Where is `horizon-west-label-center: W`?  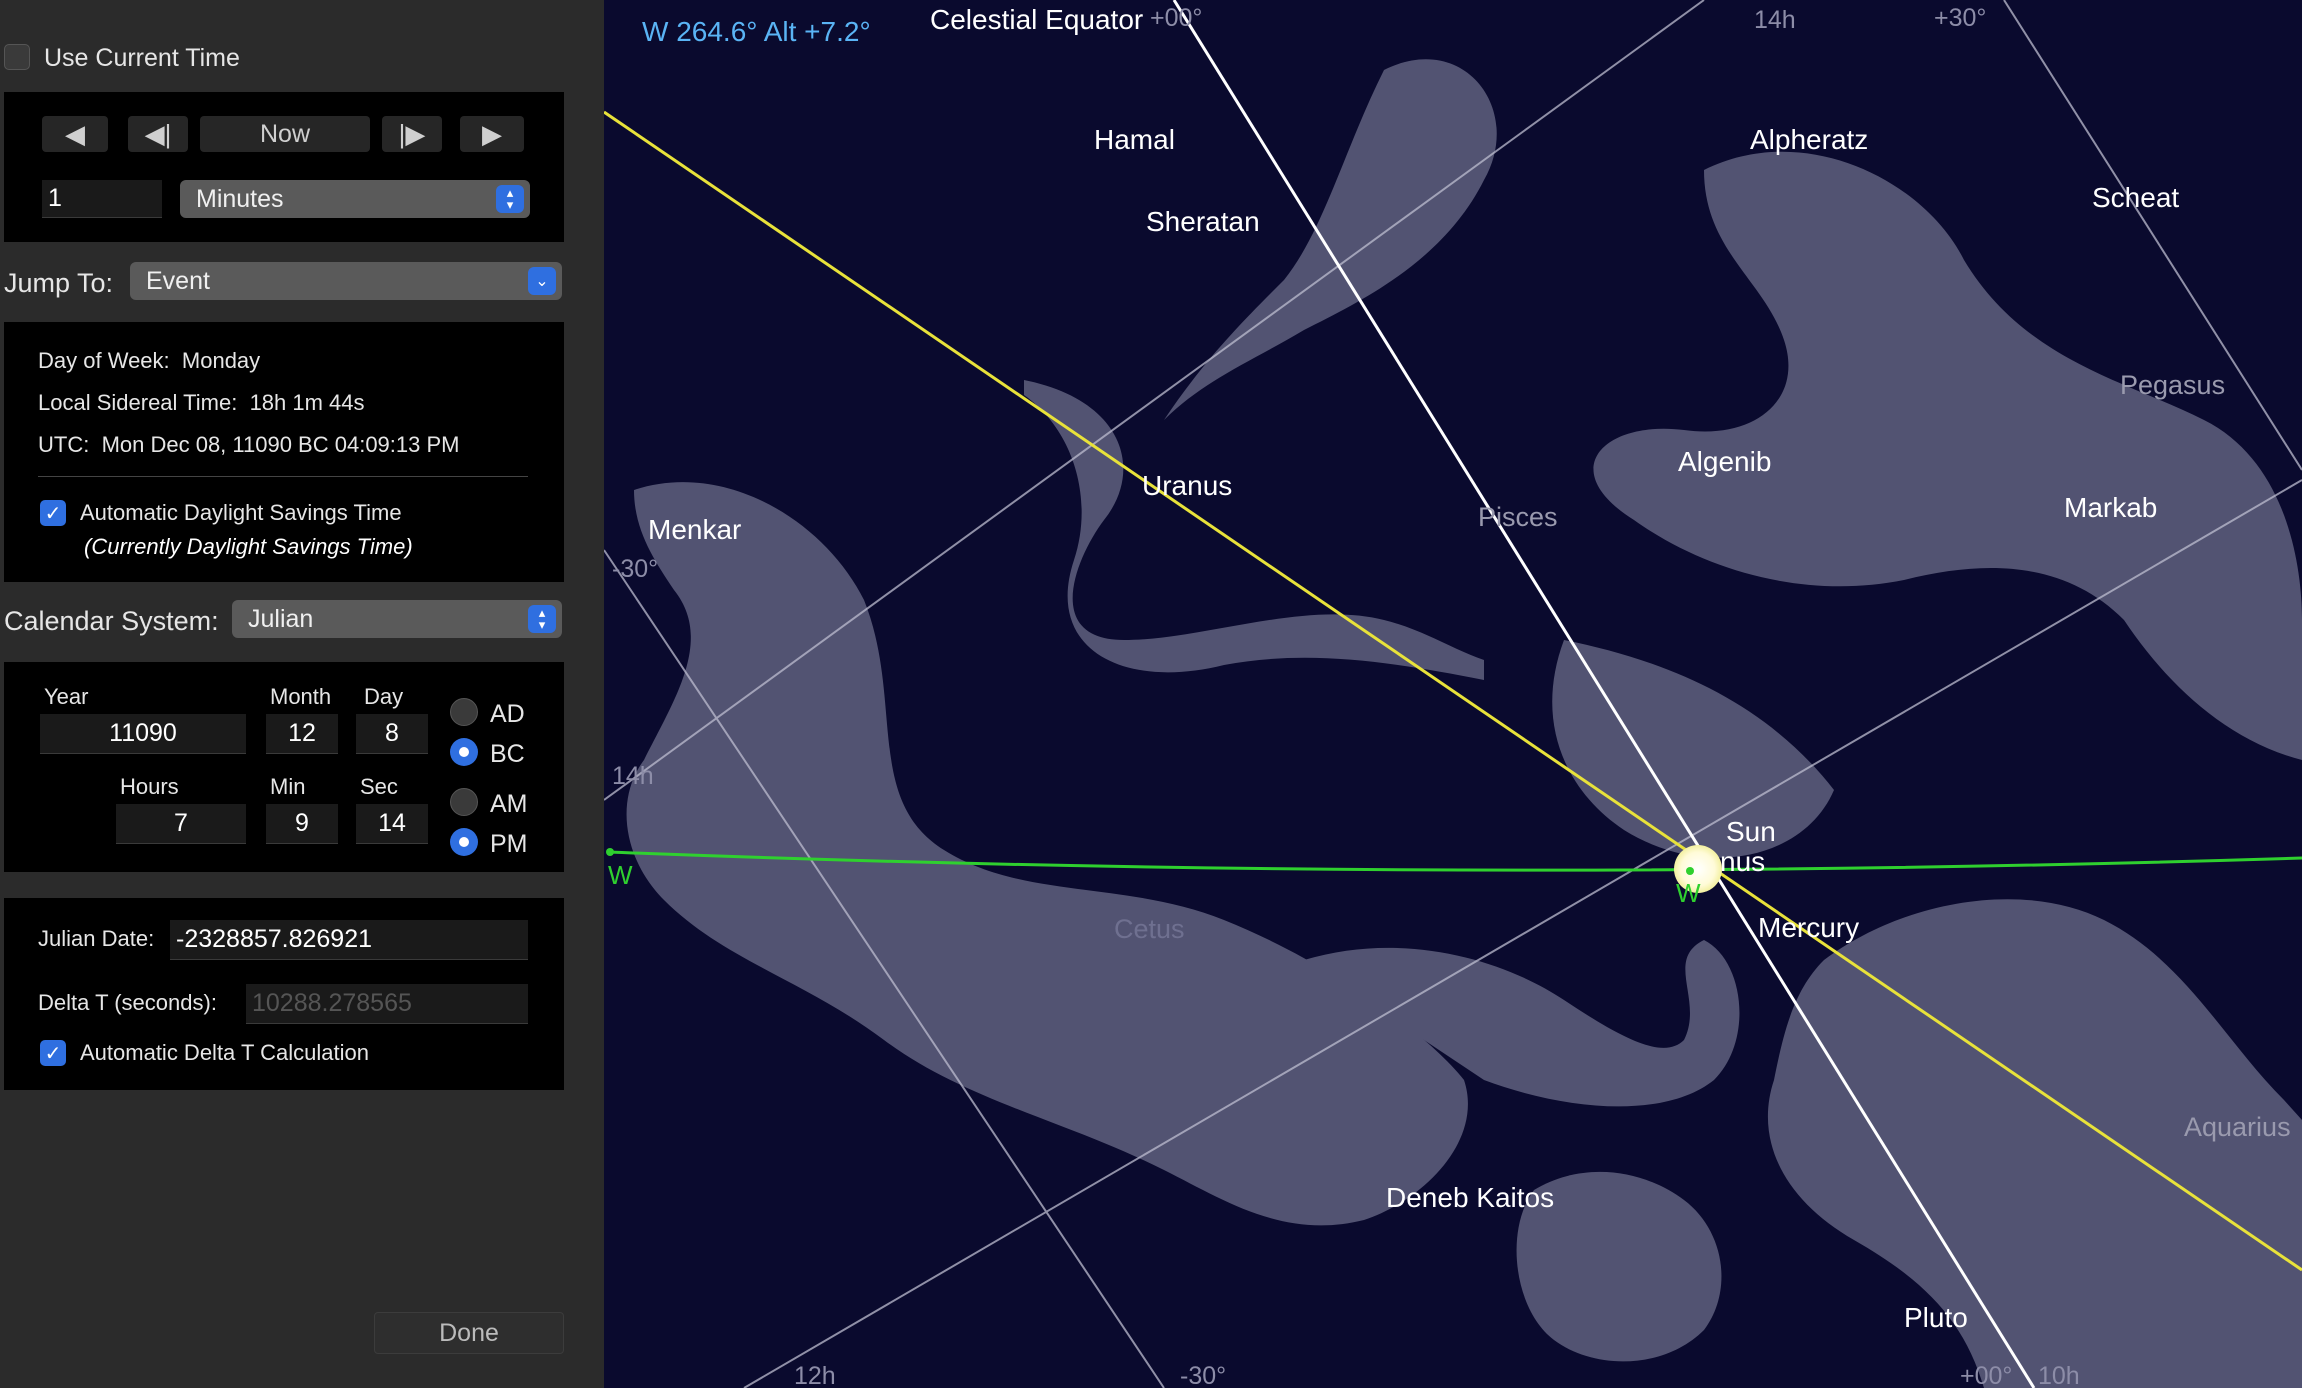 horizon-west-label-center: W is located at coordinates (1688, 893).